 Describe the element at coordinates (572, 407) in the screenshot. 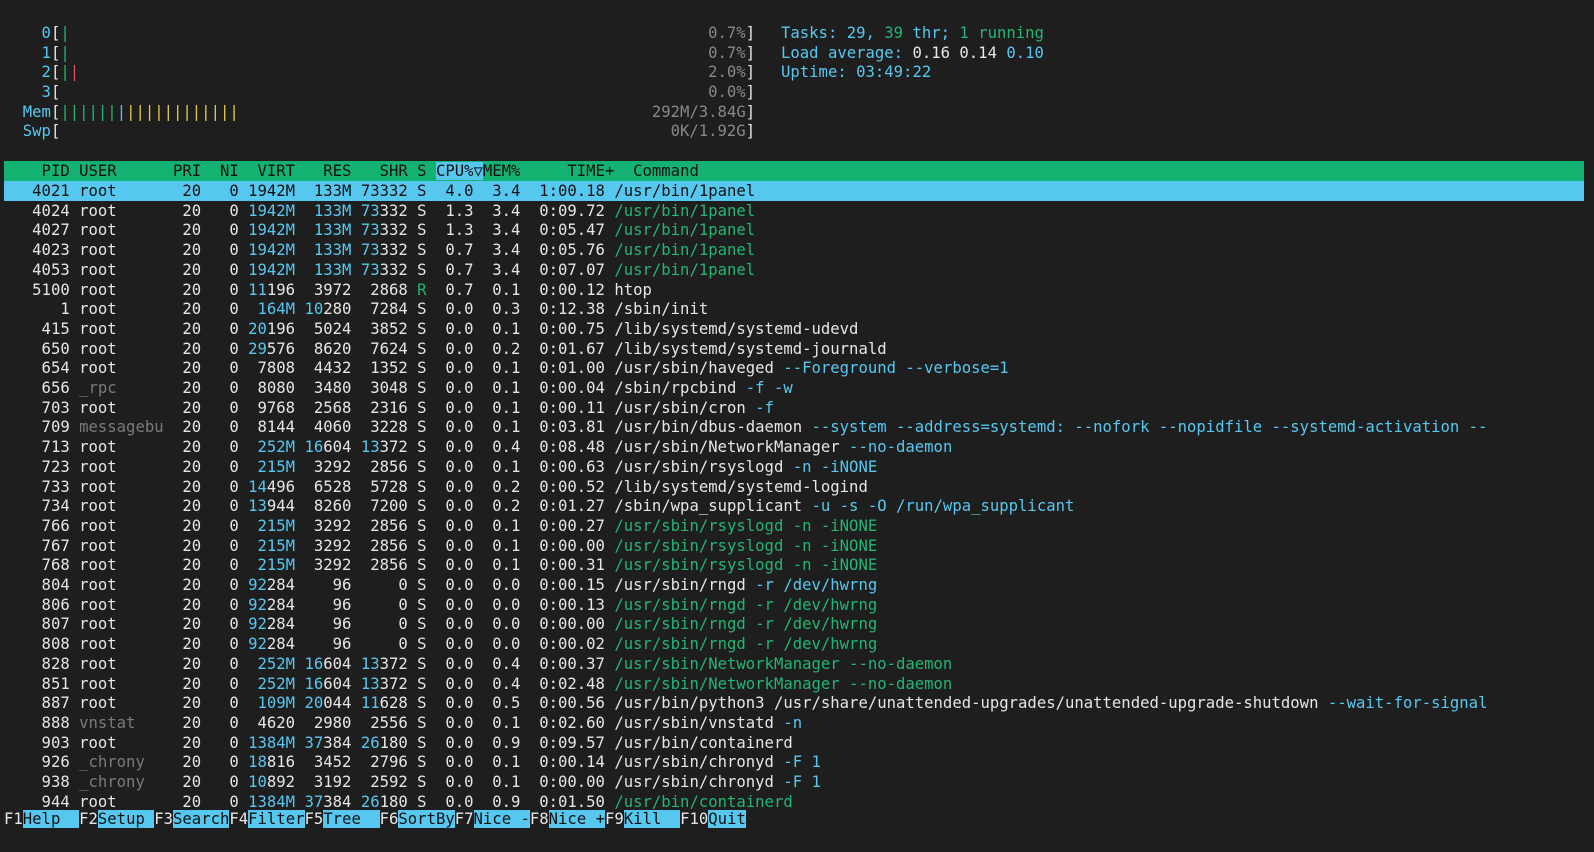

I see `time-cell: 0:00.11` at that location.